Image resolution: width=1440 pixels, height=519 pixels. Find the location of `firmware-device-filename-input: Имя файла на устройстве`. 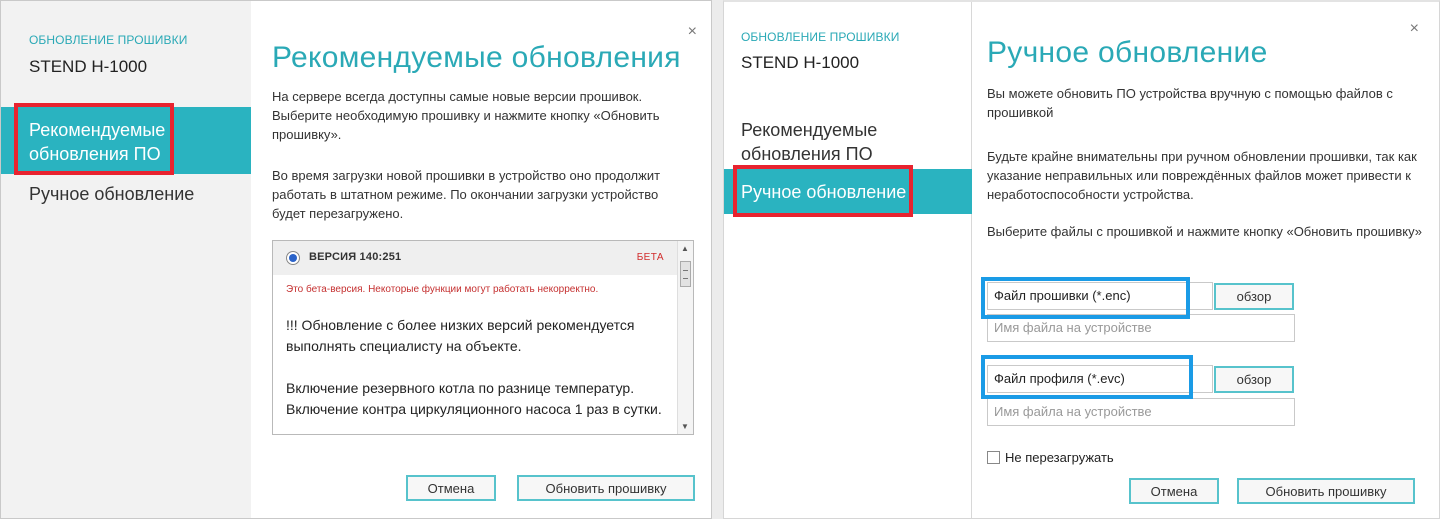

firmware-device-filename-input: Имя файла на устройстве is located at coordinates (1141, 328).